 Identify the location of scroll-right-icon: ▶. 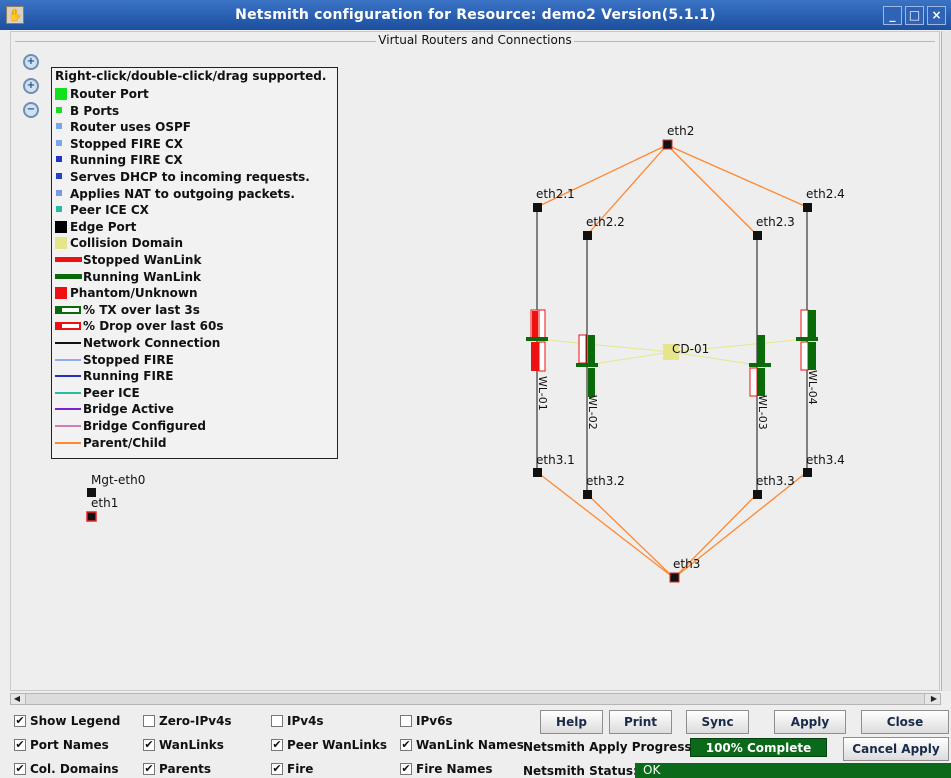
(934, 699).